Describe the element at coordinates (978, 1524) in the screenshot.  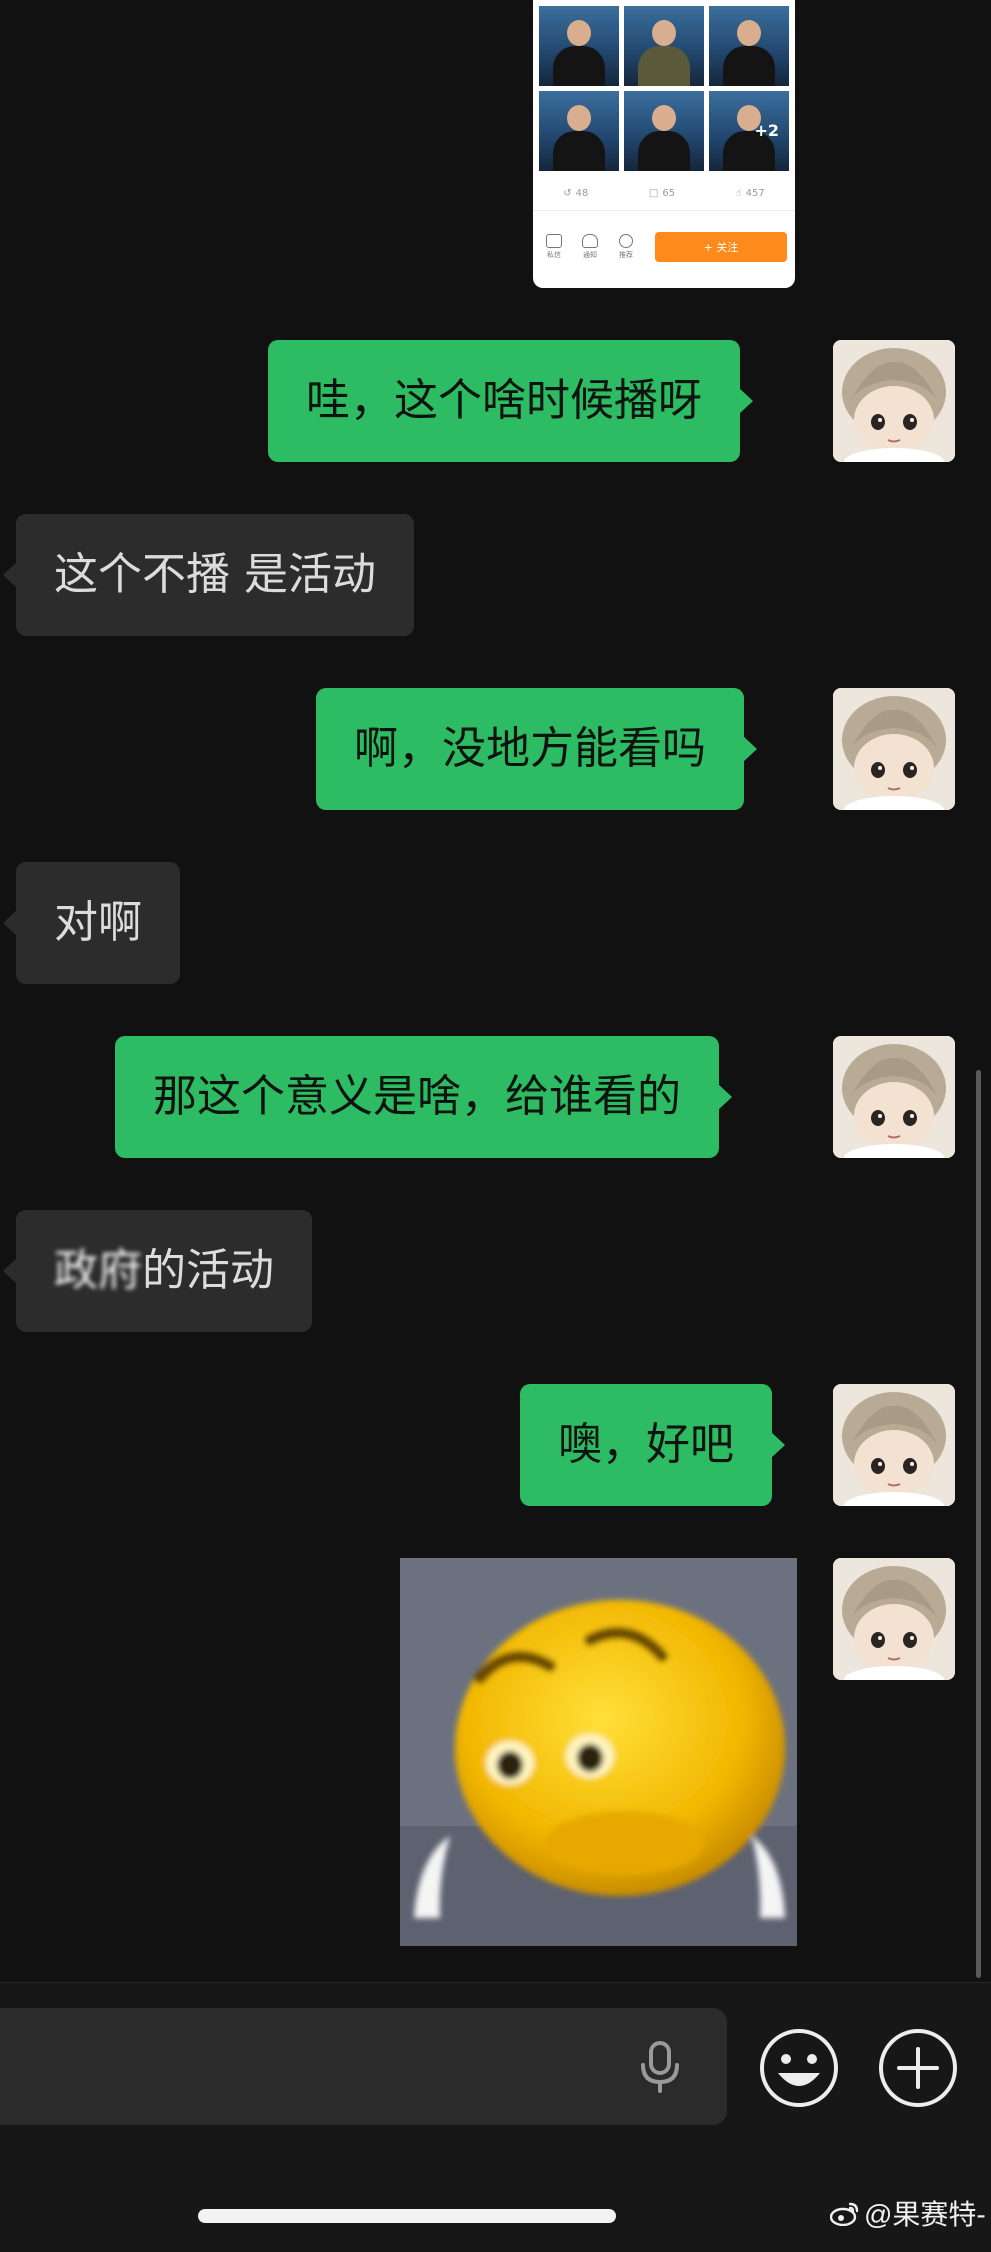
I see `chat-scrollbar` at that location.